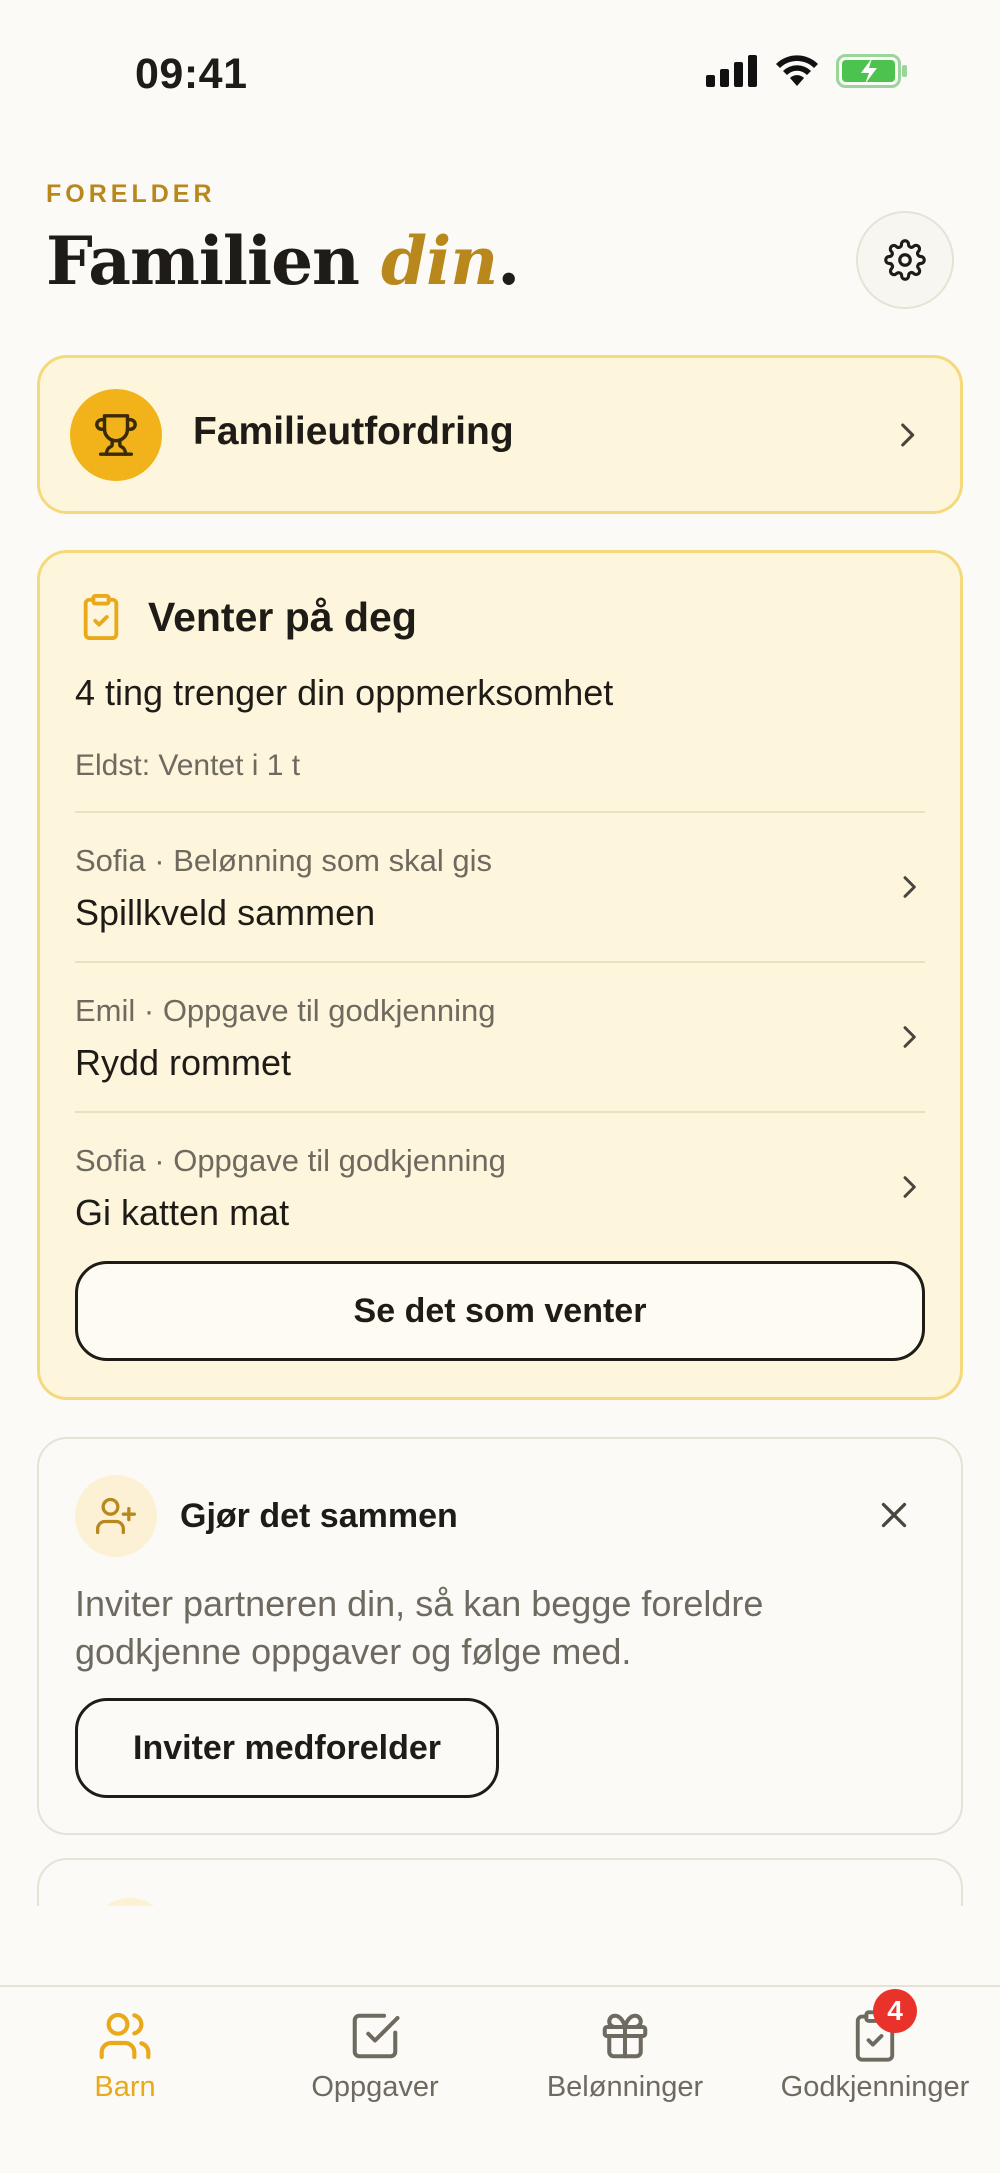 The width and height of the screenshot is (1000, 2173). What do you see at coordinates (625, 2036) in the screenshot?
I see `gift-icon` at bounding box center [625, 2036].